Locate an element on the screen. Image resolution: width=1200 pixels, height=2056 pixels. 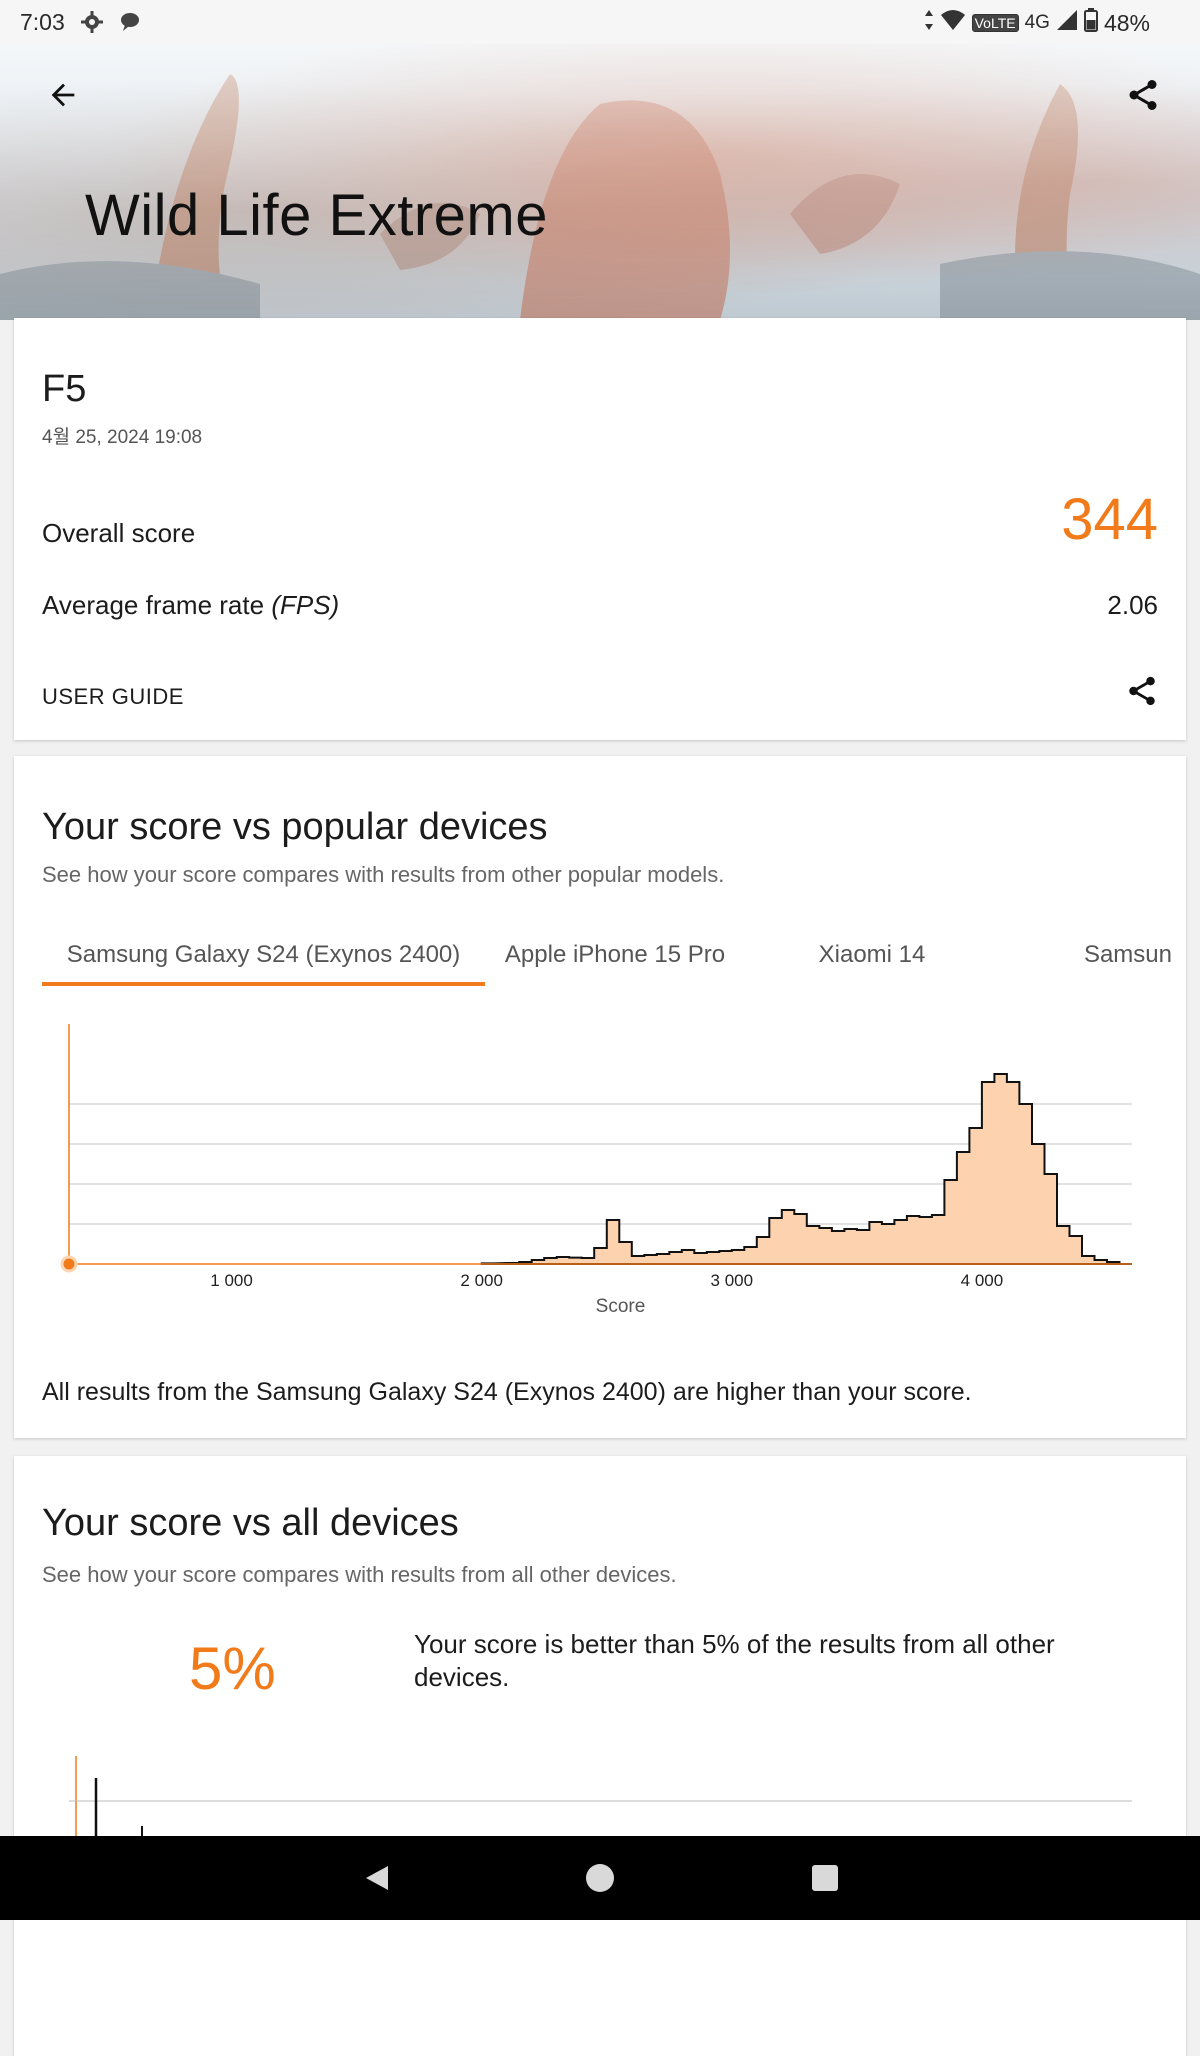
header-share-button is located at coordinates (1143, 97).